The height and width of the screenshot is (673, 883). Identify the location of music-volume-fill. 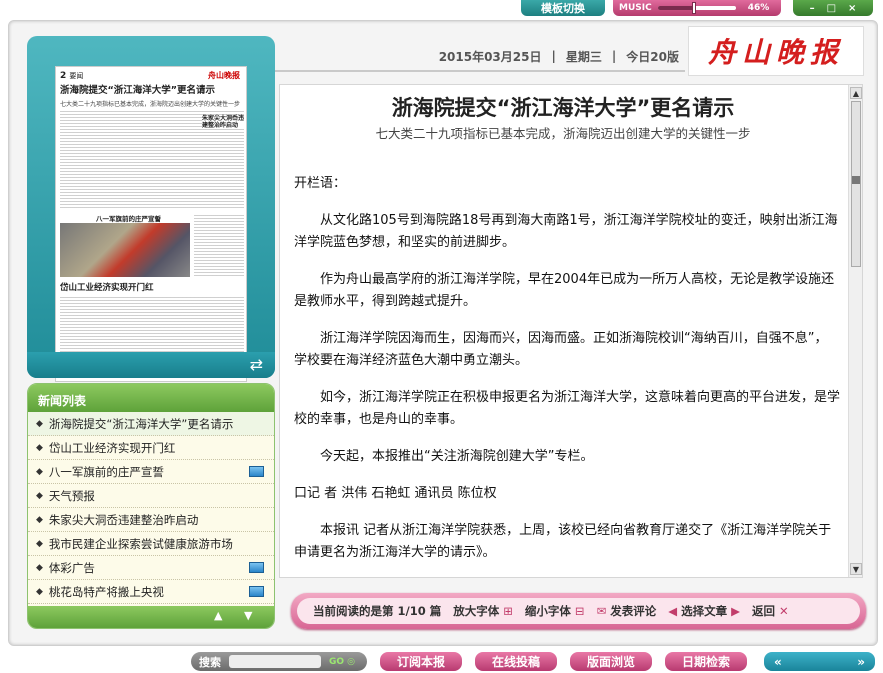
(675, 8).